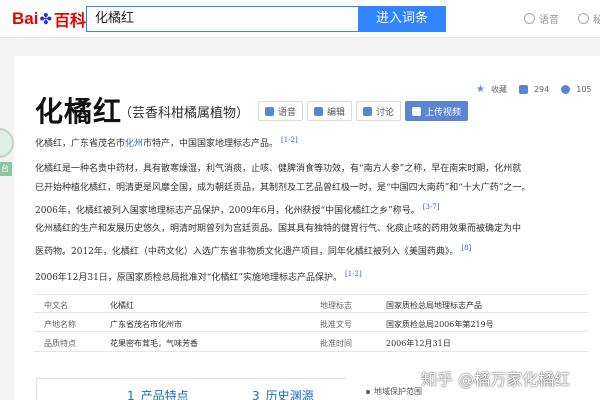 This screenshot has height=400, width=600. What do you see at coordinates (385, 112) in the screenshot?
I see `discuss-button-label: 讨论` at bounding box center [385, 112].